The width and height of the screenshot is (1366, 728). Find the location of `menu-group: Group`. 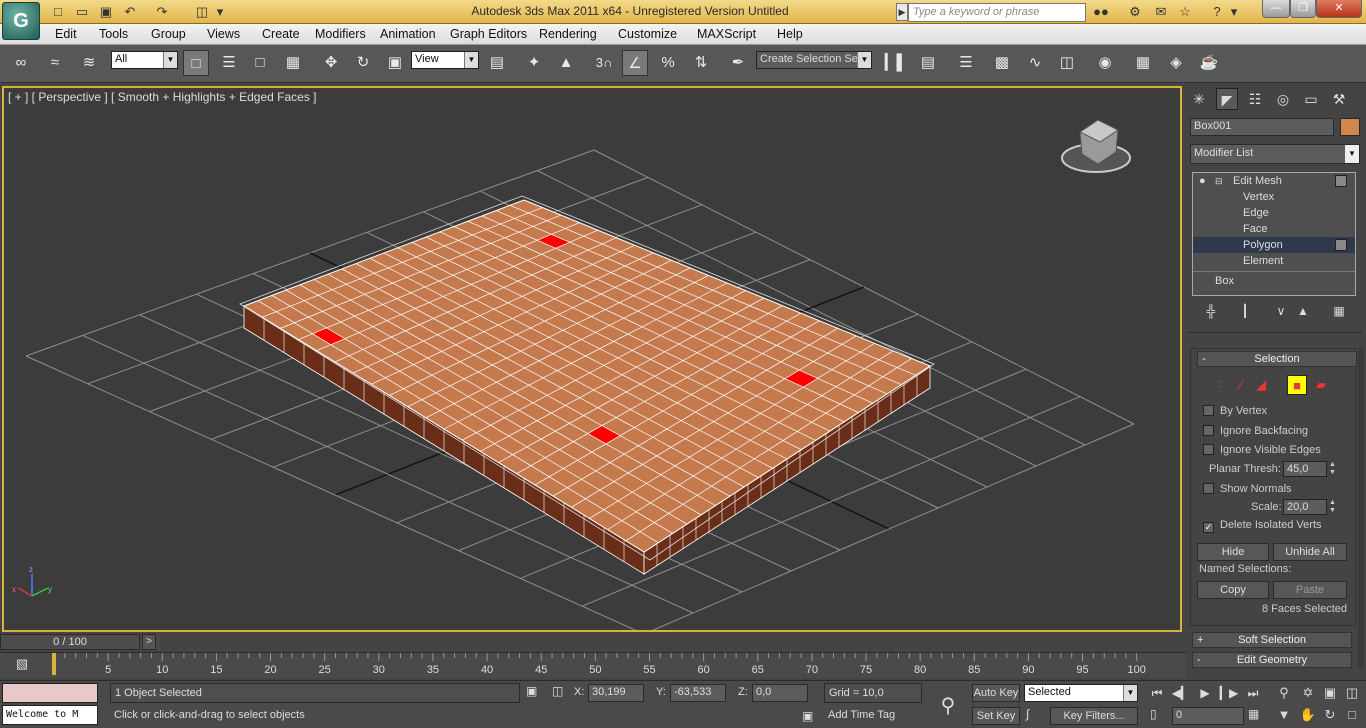

menu-group: Group is located at coordinates (168, 34).